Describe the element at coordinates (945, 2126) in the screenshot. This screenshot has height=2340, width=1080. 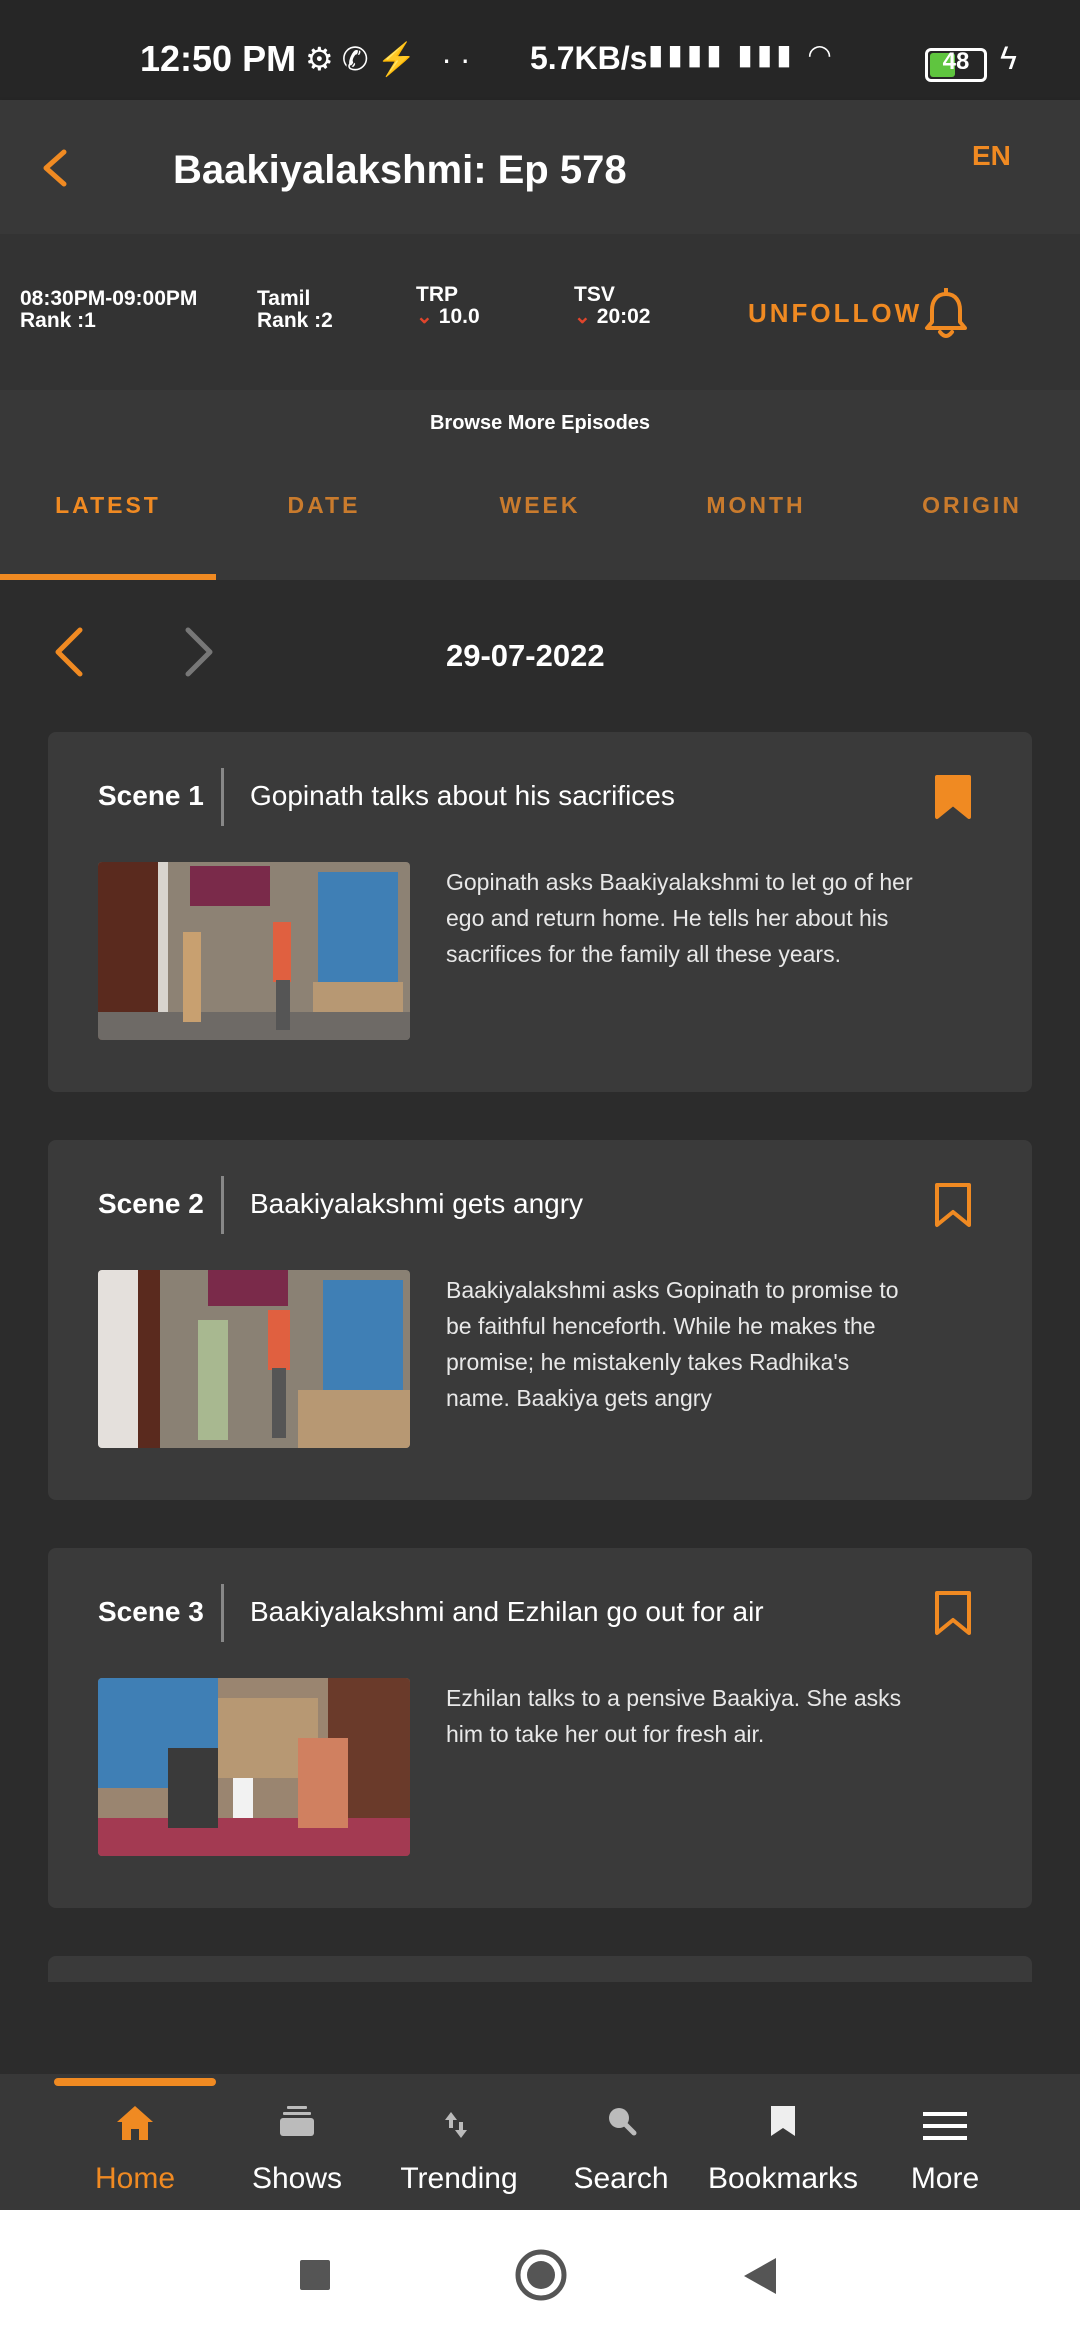
I see `menu-icon` at that location.